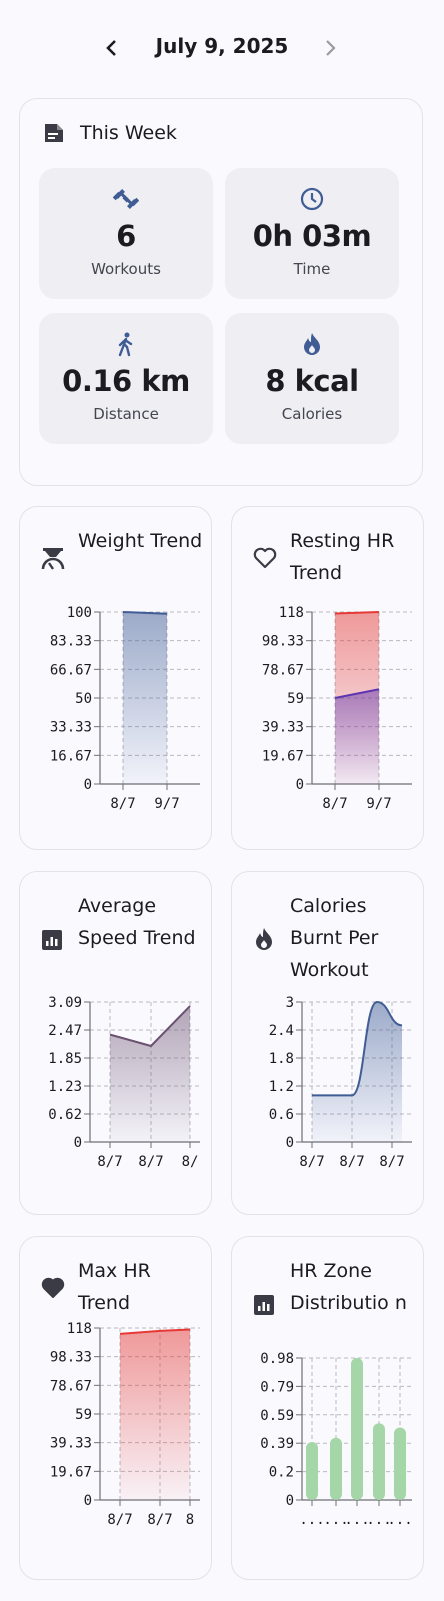 This screenshot has width=444, height=1601. What do you see at coordinates (312, 381) in the screenshot?
I see `calories-value: 8 kcal` at bounding box center [312, 381].